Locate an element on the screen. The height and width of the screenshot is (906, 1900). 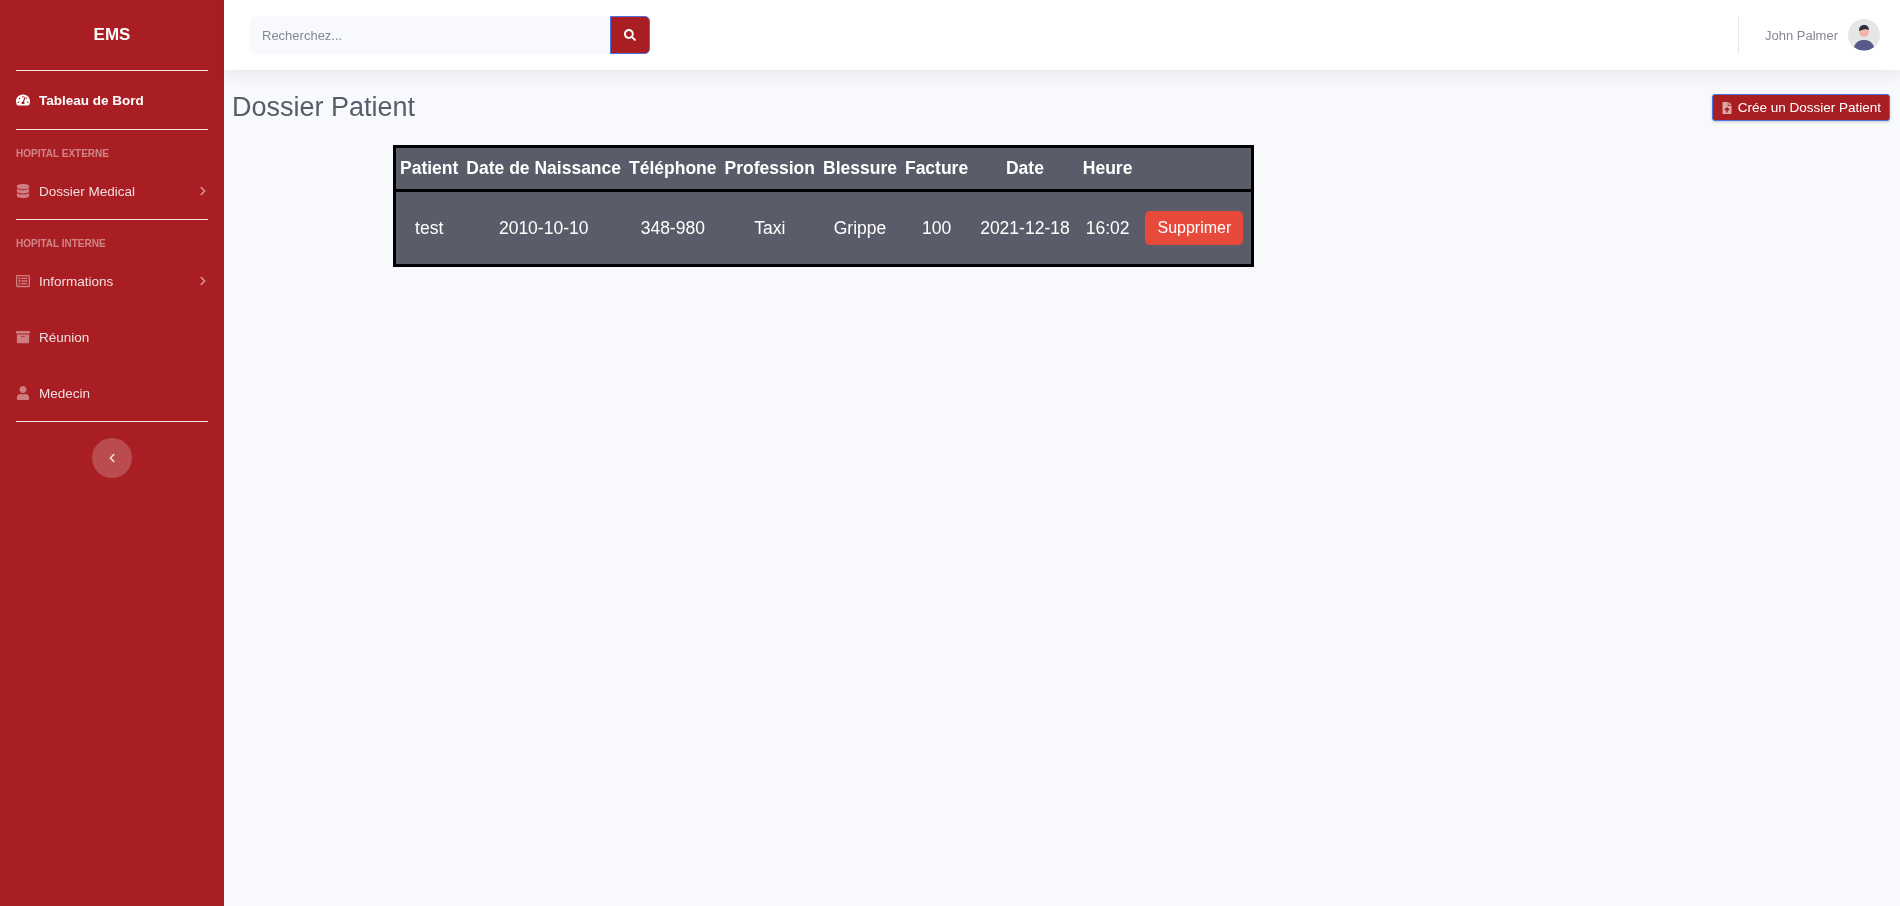
database-icon is located at coordinates (23, 191).